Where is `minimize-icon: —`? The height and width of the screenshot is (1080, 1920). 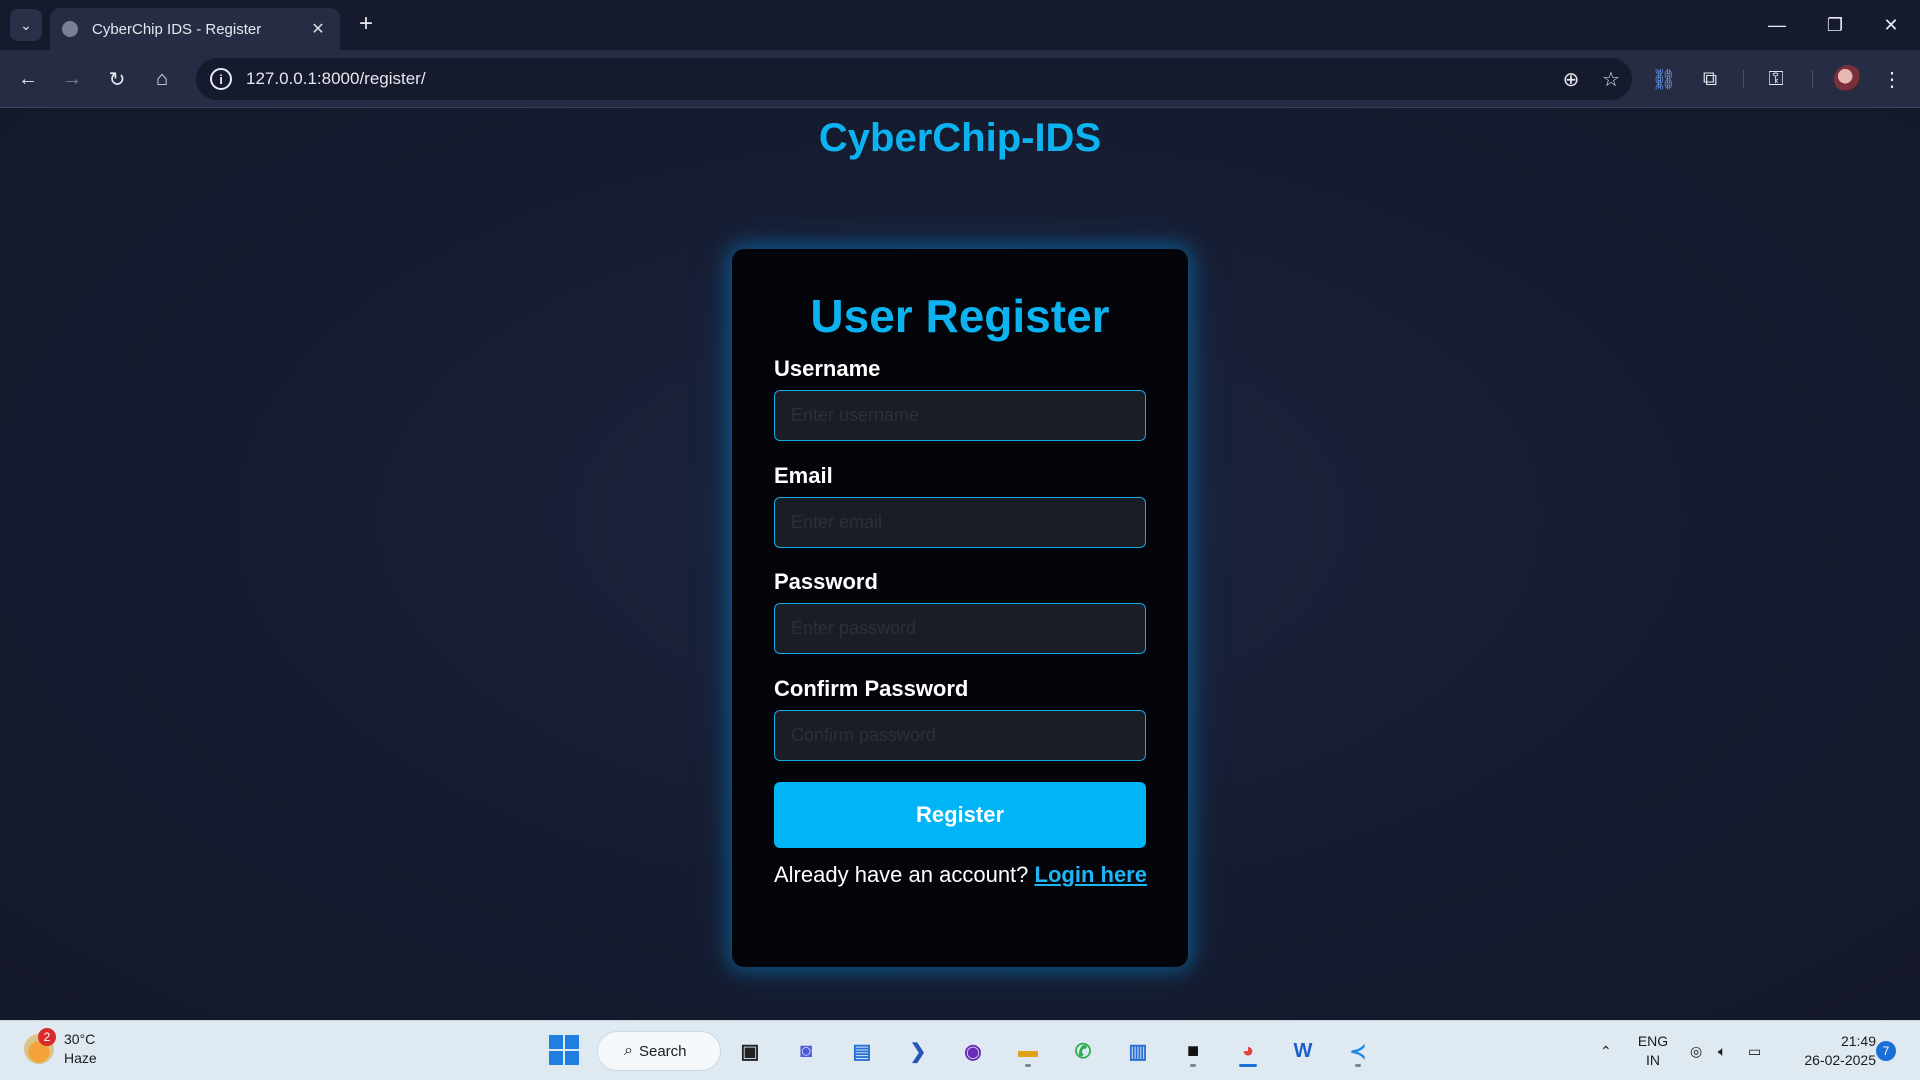
minimize-icon: — is located at coordinates (1777, 25).